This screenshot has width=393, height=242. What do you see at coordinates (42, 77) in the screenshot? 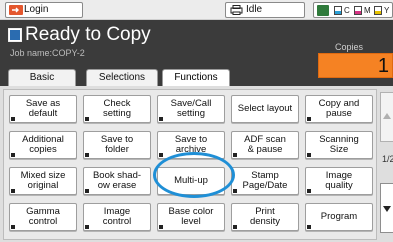
I see `tab-basic: Basic` at bounding box center [42, 77].